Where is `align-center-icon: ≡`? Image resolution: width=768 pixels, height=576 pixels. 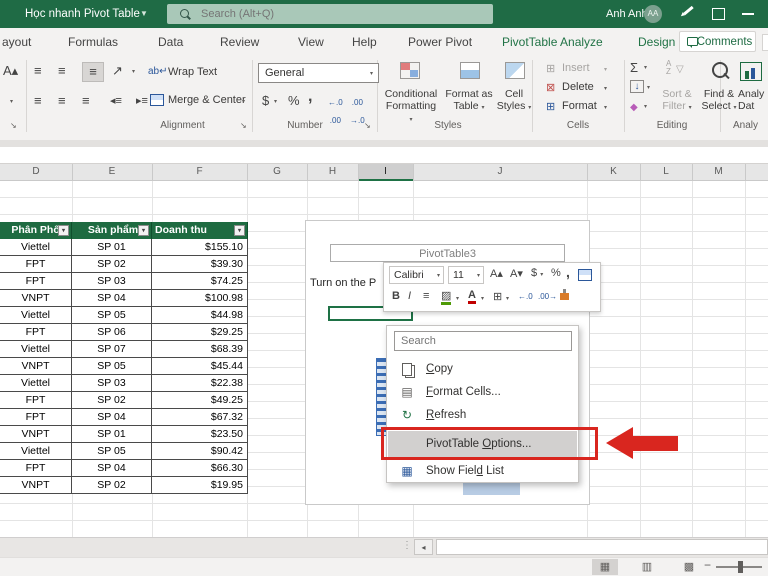
align-center-icon: ≡ is located at coordinates (62, 101).